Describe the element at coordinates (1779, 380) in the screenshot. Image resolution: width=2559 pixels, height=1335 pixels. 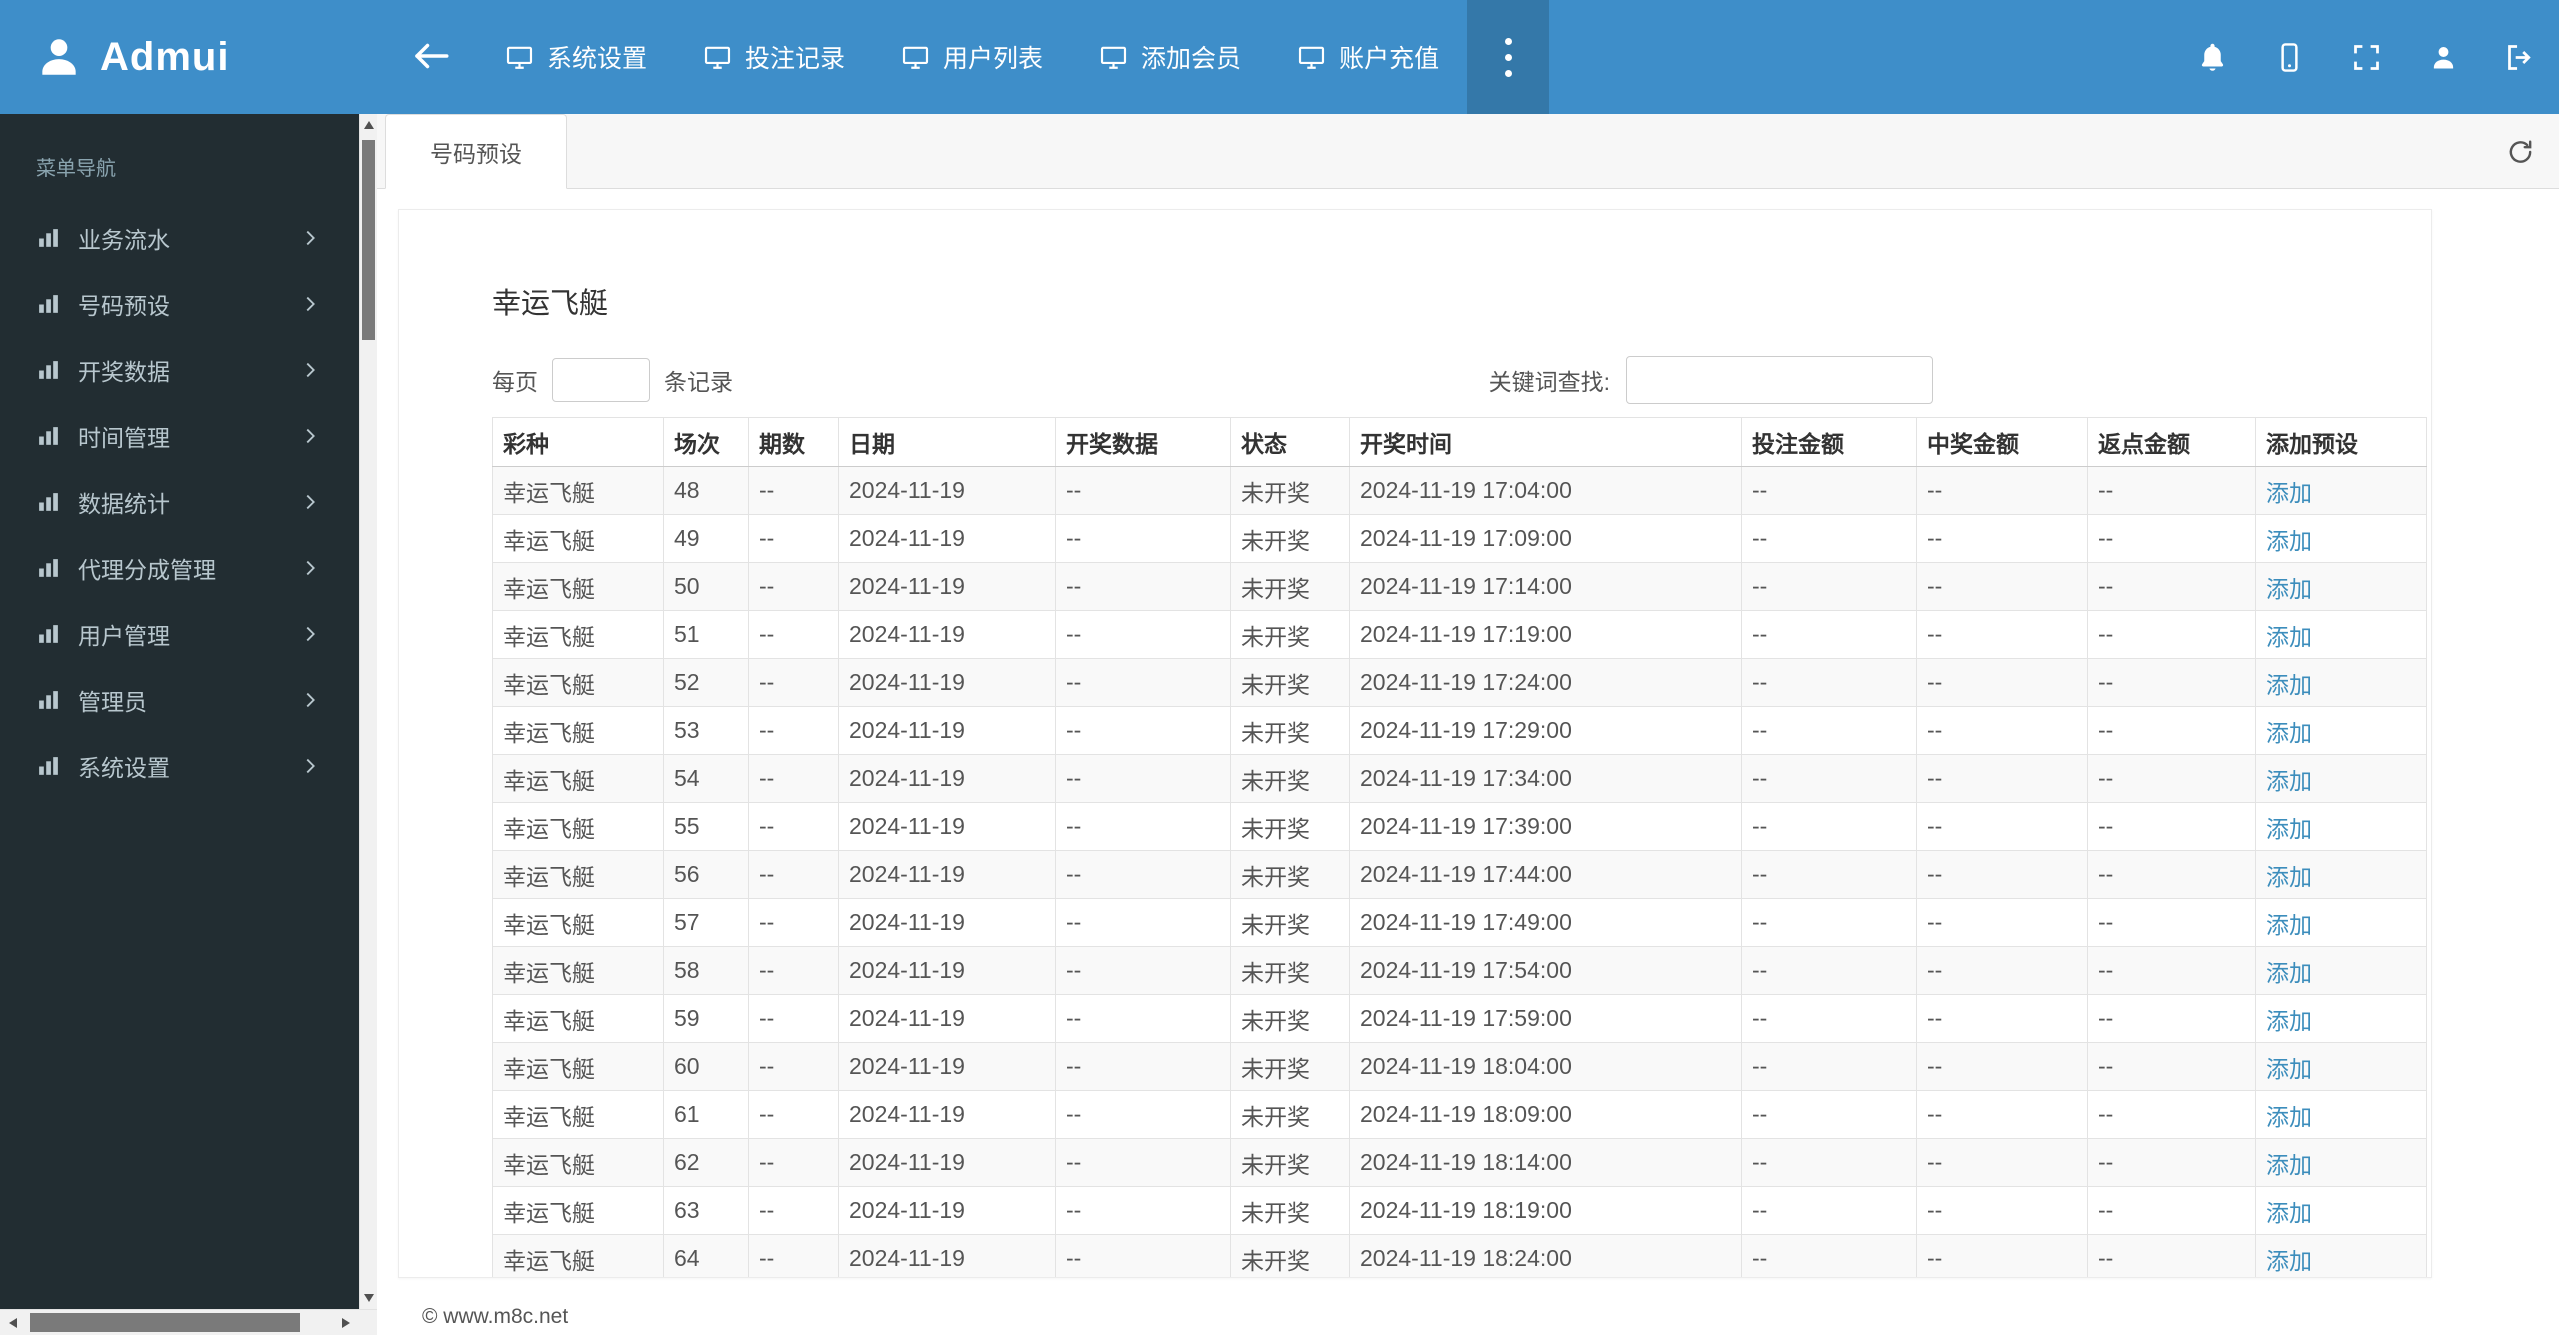
I see `search-input` at that location.